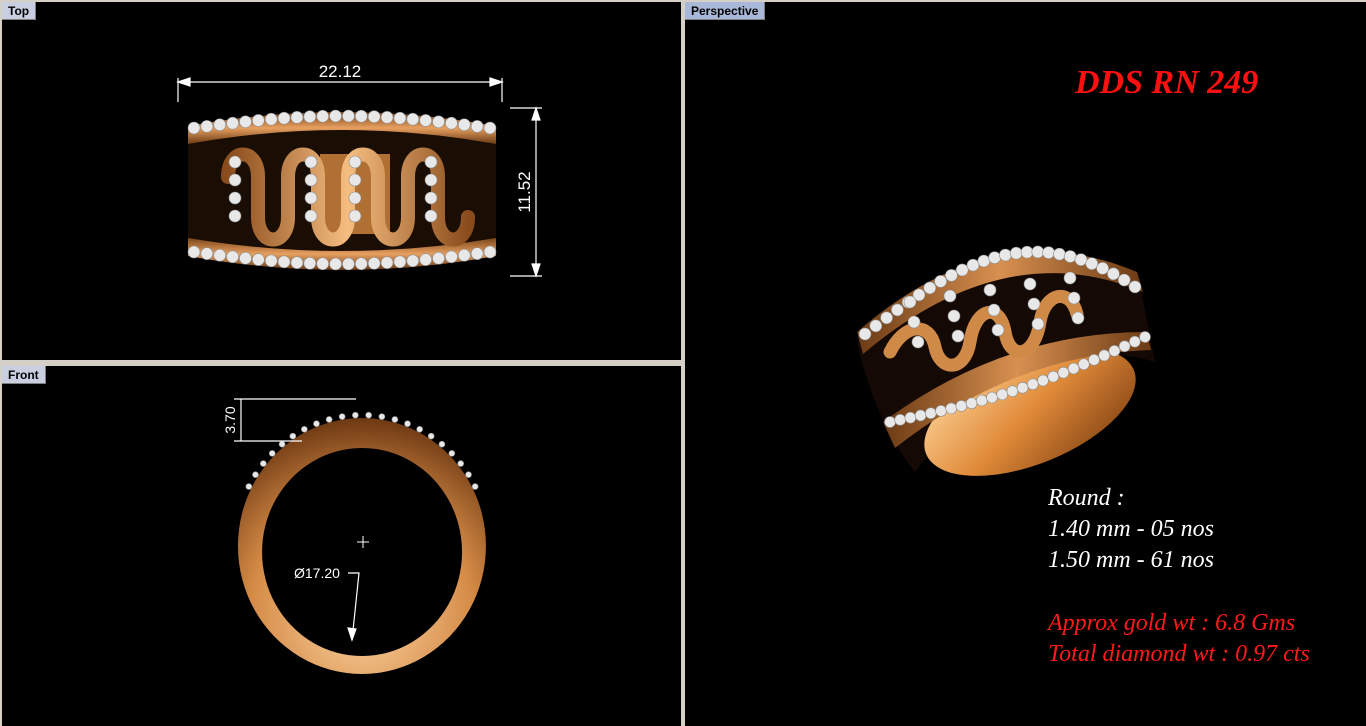  I want to click on stone-line-1: 1.40 mm - 05 nos, so click(1131, 529).